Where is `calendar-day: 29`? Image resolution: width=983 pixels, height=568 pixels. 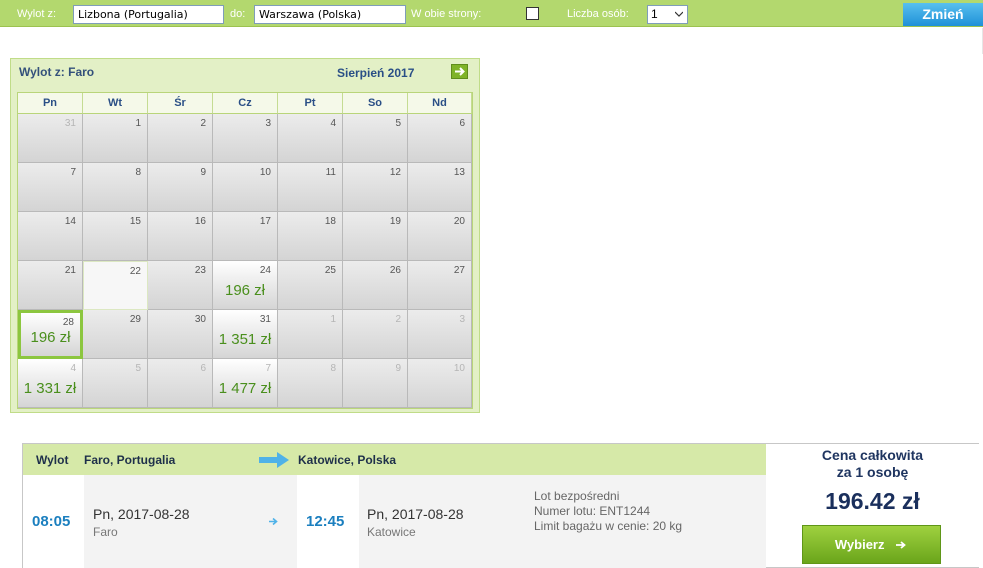
calendar-day: 29 is located at coordinates (115, 334).